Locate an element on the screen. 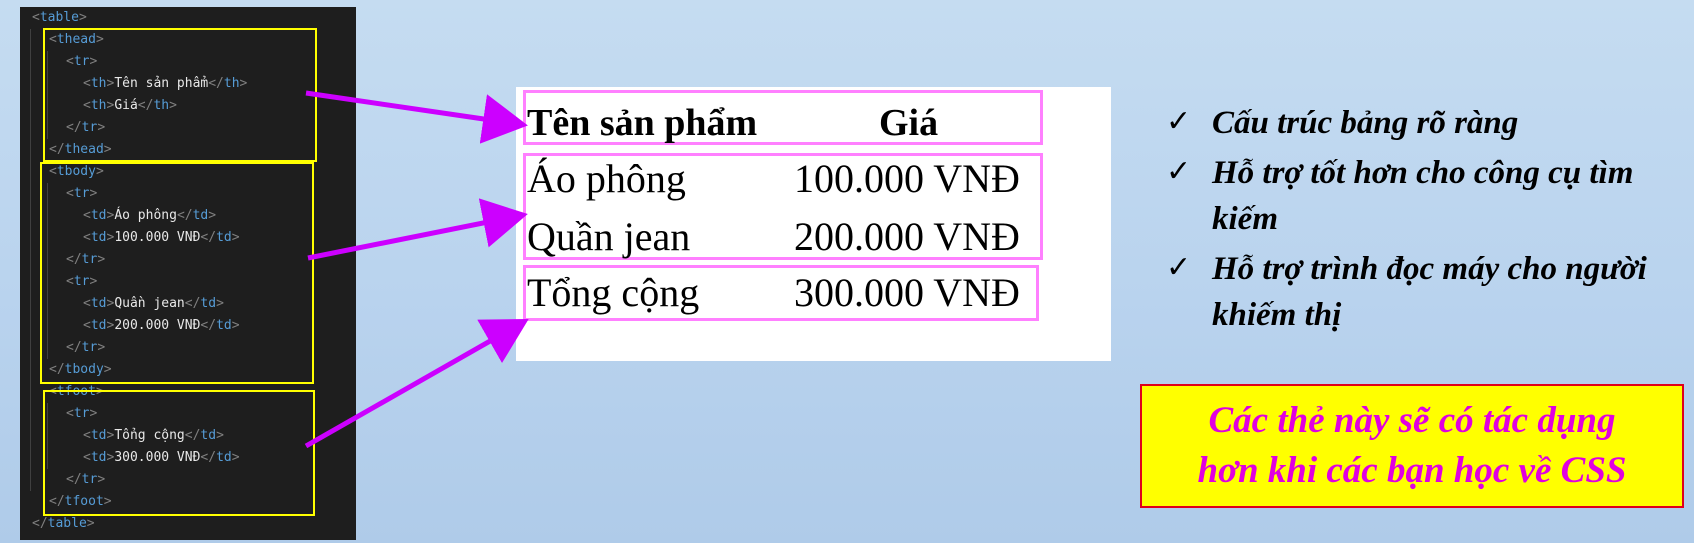  list-item: ✓ Hỗ trợ tốt hơn cho công cụ tìm kiếm is located at coordinates (1430, 196).